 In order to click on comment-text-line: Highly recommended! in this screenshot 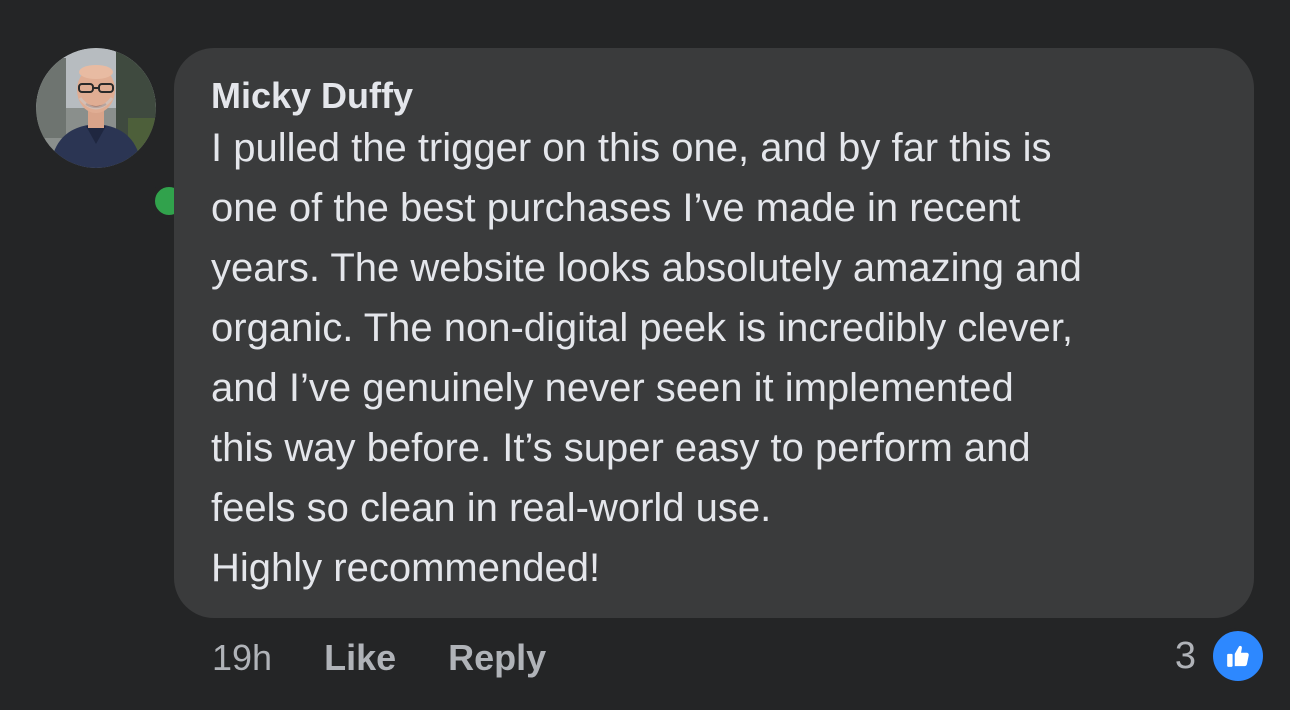, I will do `click(406, 568)`.